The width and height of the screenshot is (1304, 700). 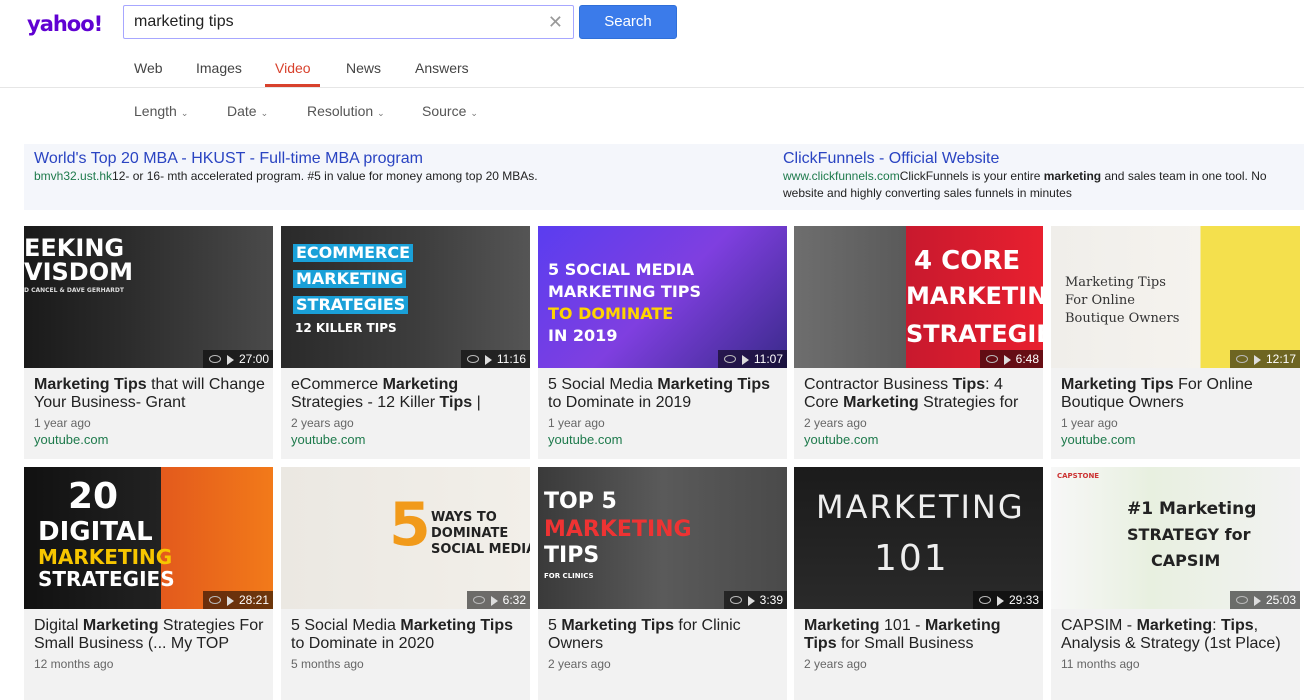 I want to click on thumbnail-text: Boutique Owners, so click(x=1122, y=318).